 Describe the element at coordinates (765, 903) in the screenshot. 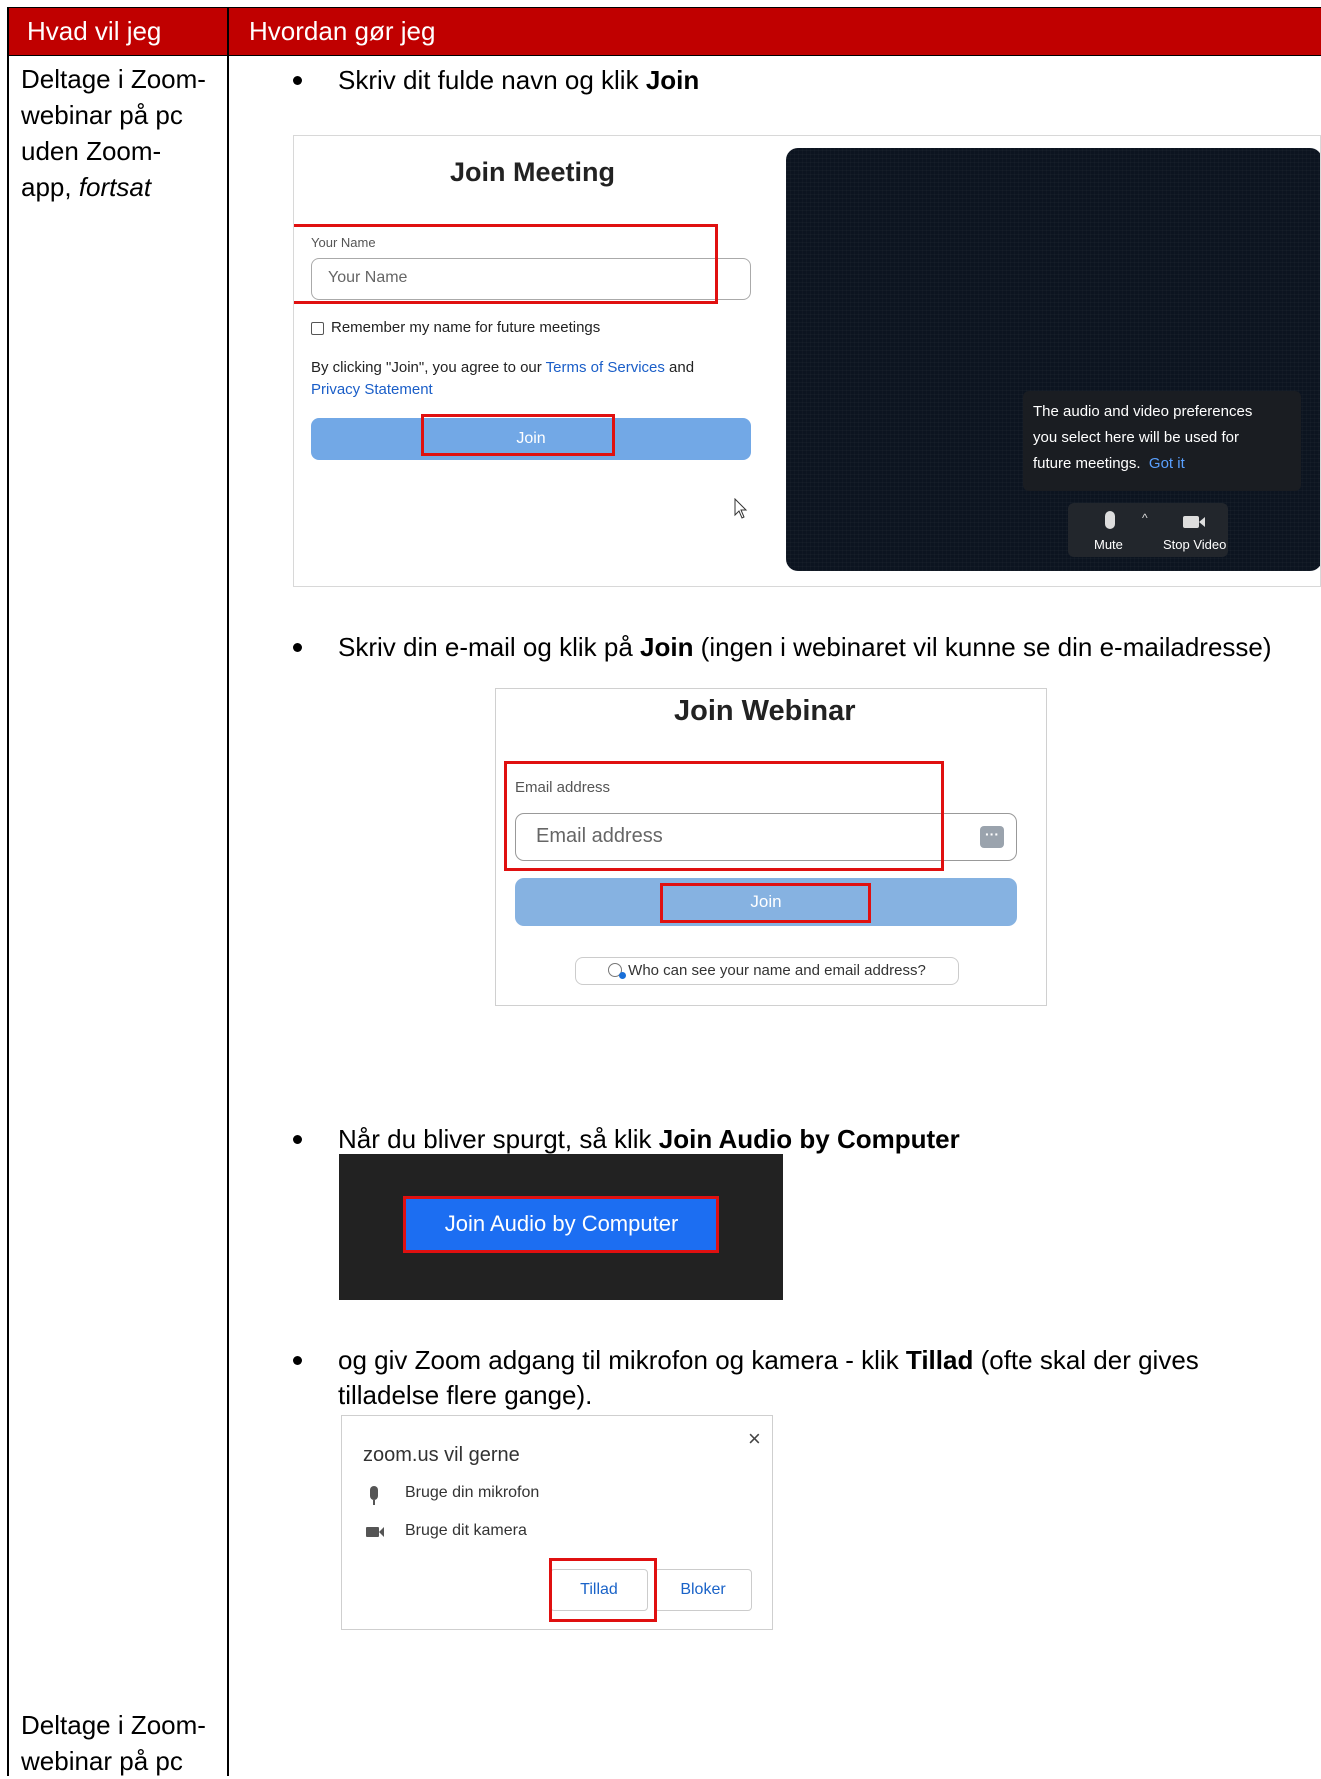

I see `highlight-webinar-join-box` at that location.